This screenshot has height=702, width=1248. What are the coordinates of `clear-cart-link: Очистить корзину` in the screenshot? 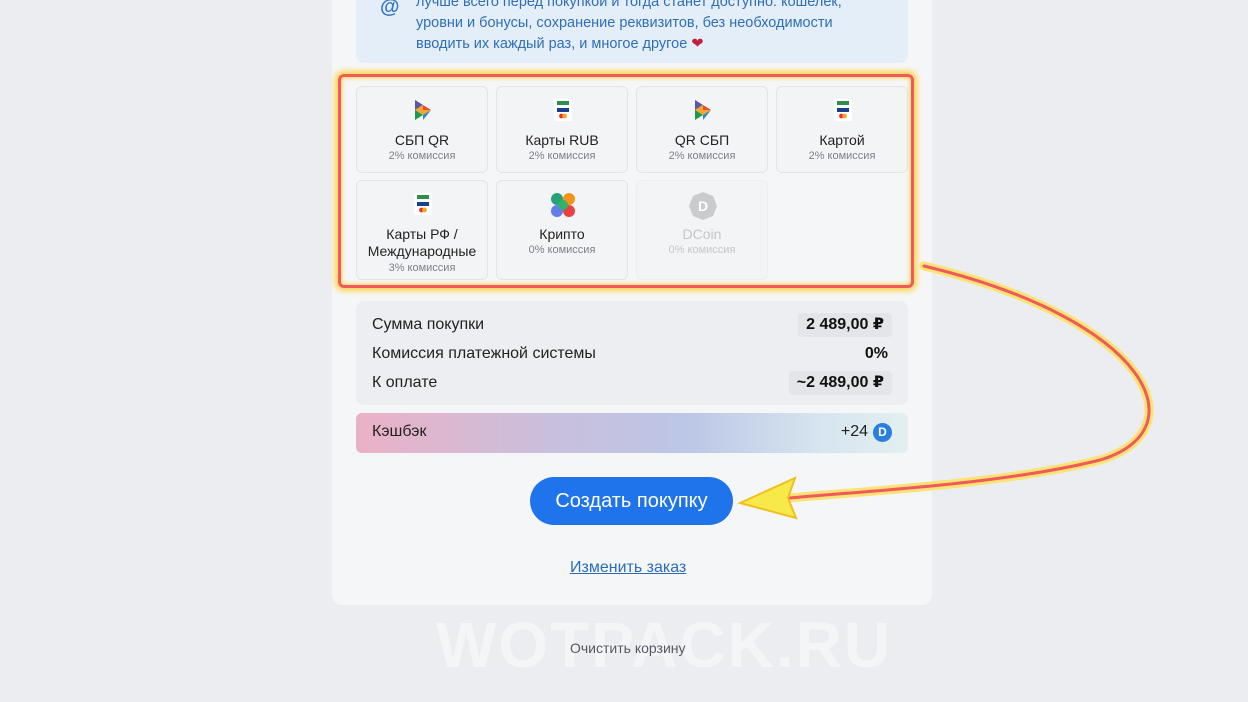 It's located at (628, 648).